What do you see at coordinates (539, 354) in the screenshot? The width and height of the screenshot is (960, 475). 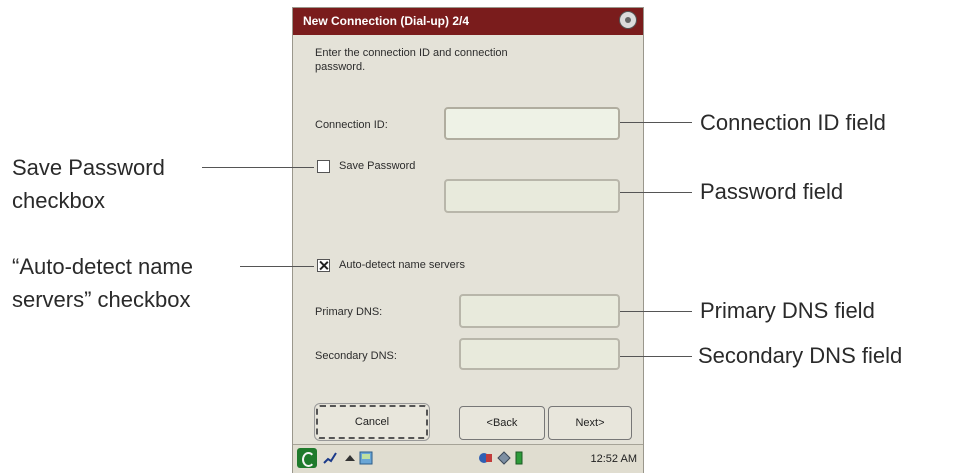 I see `secondary-dns-field` at bounding box center [539, 354].